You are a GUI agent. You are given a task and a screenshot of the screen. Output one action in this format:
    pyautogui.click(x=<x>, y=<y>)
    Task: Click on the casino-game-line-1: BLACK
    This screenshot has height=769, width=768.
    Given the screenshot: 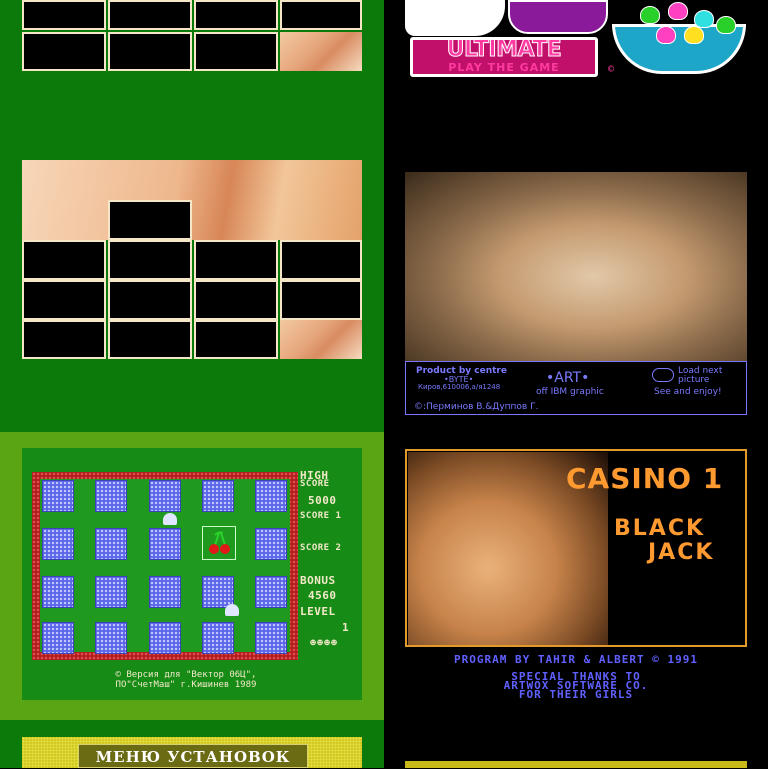 What is the action you would take?
    pyautogui.click(x=660, y=528)
    